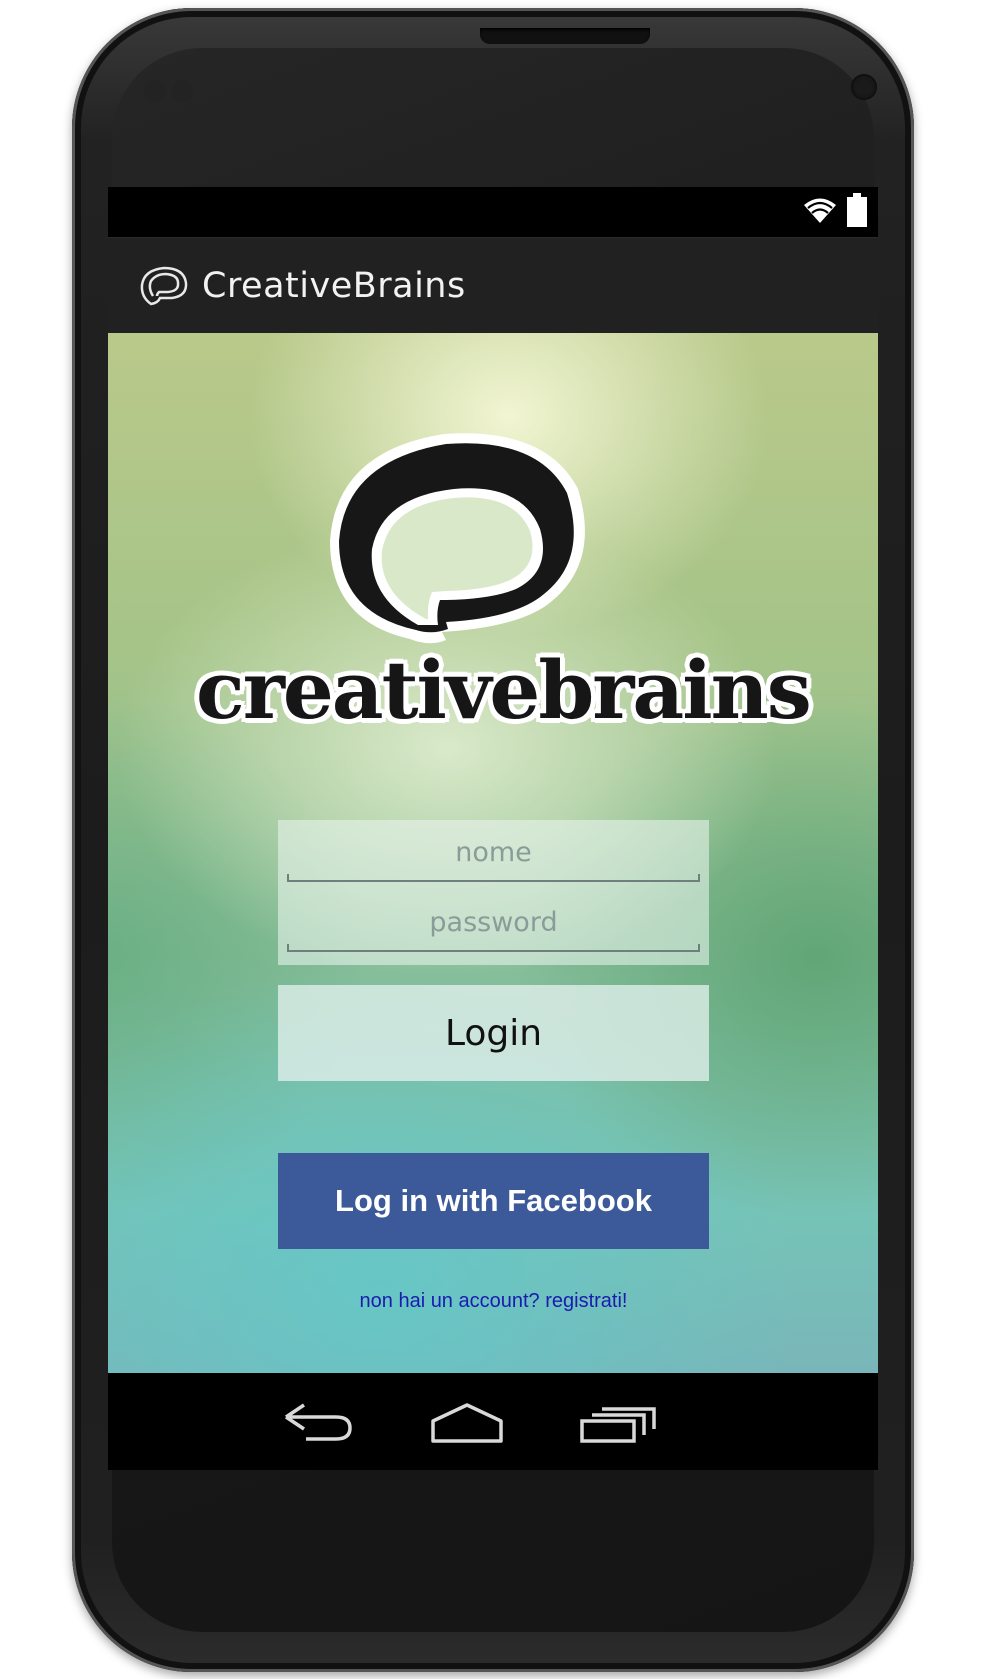 The width and height of the screenshot is (986, 1679). What do you see at coordinates (155, 91) in the screenshot?
I see `proximity-sensor` at bounding box center [155, 91].